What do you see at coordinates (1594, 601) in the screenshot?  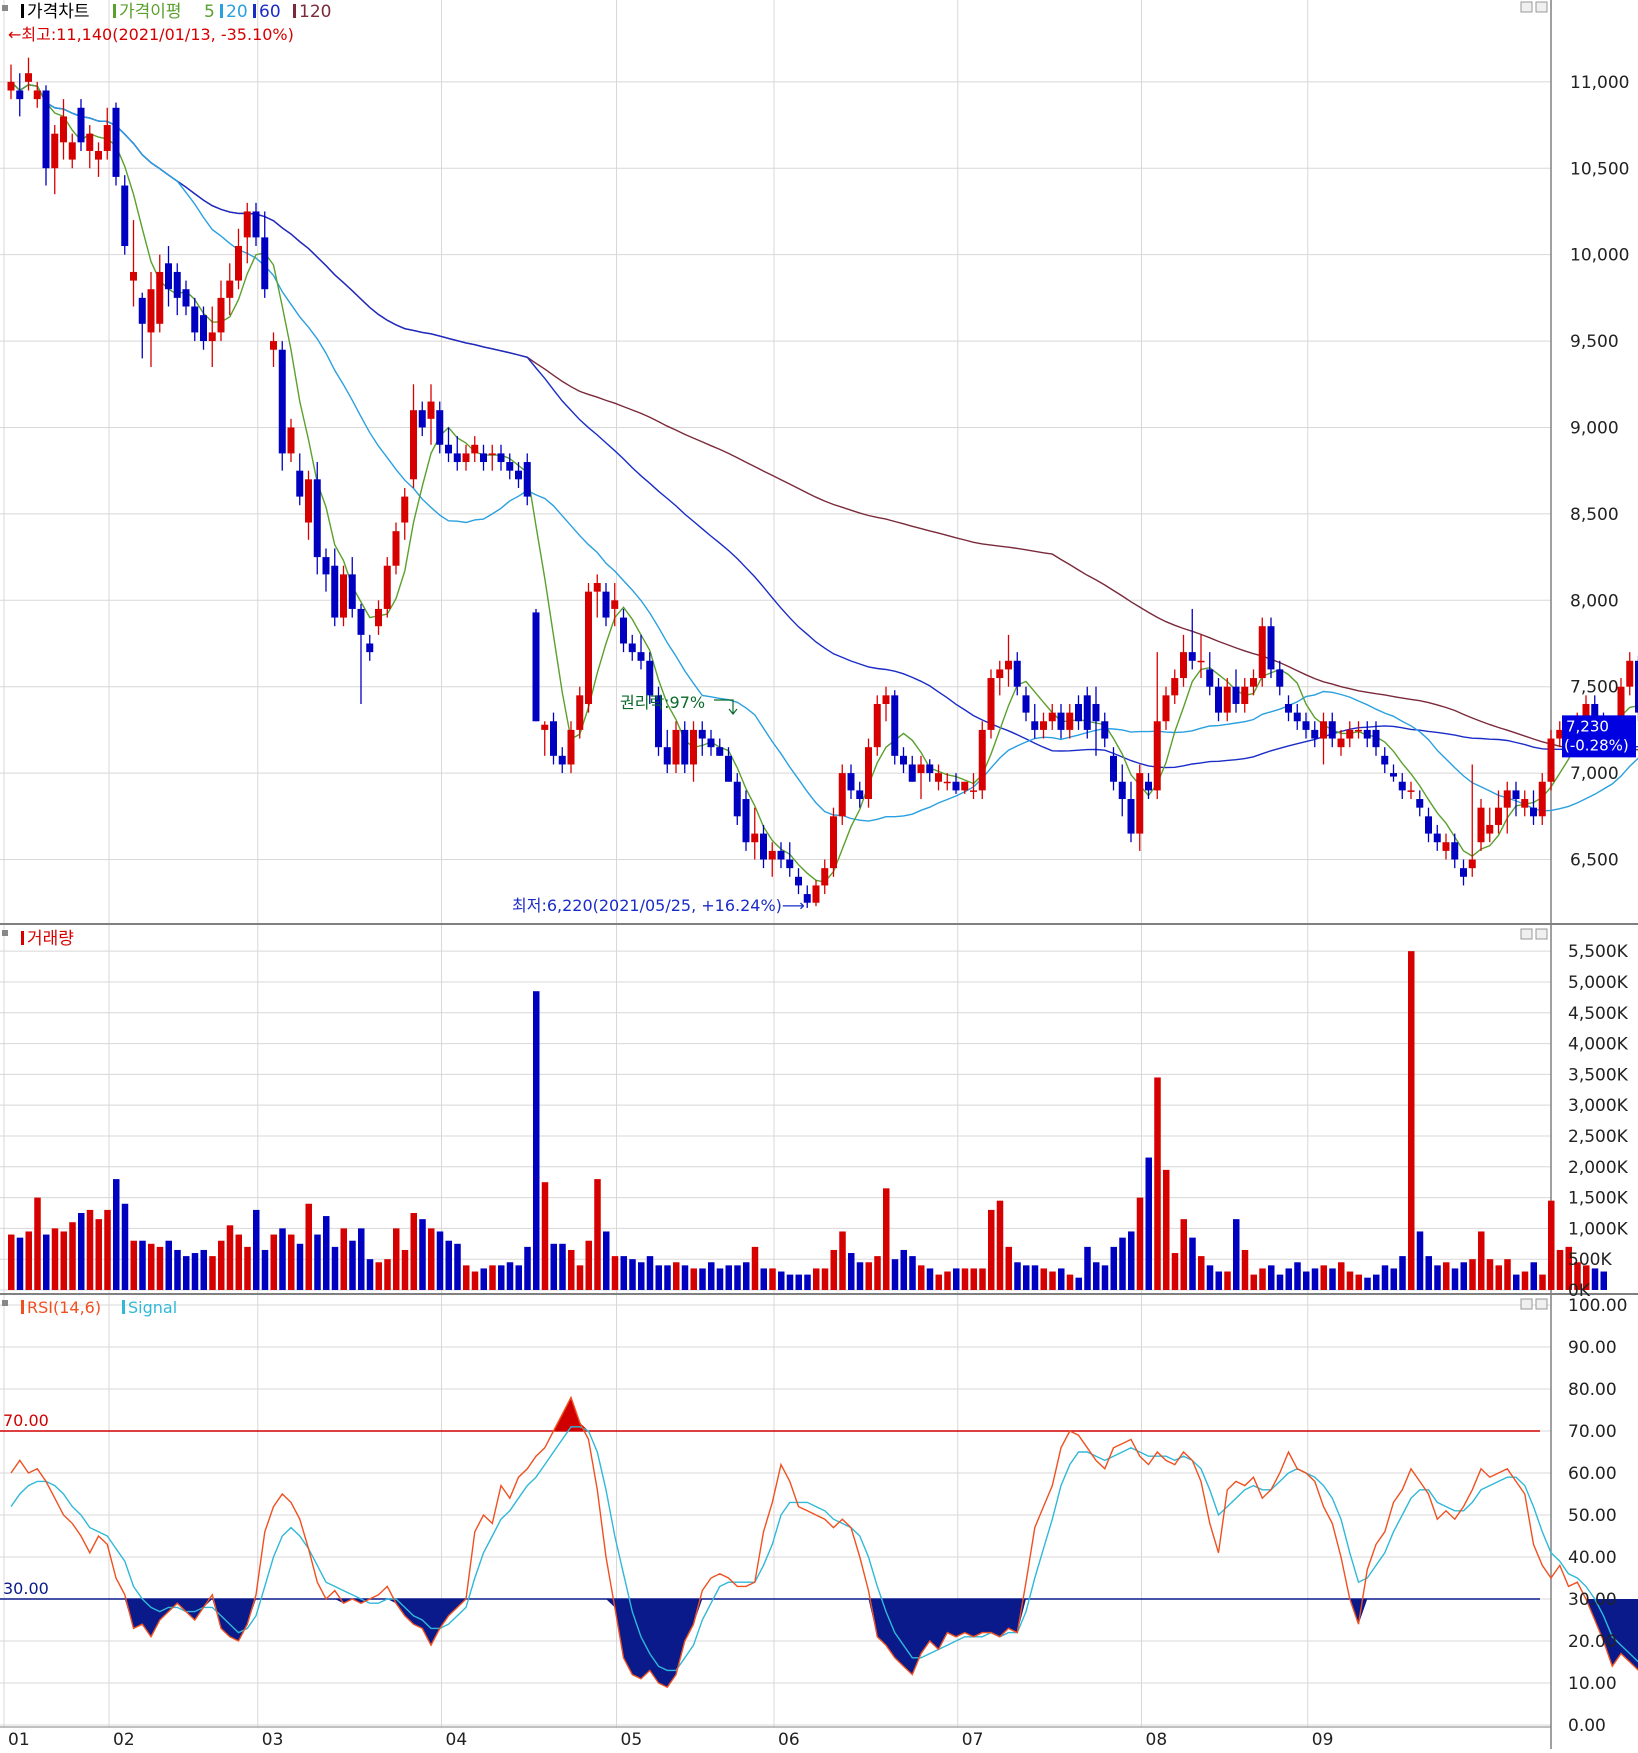 I see `price-tick-label: 8,000` at bounding box center [1594, 601].